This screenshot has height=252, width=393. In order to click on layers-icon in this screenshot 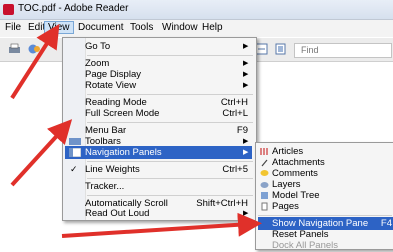, I will do `click(264, 185)`.